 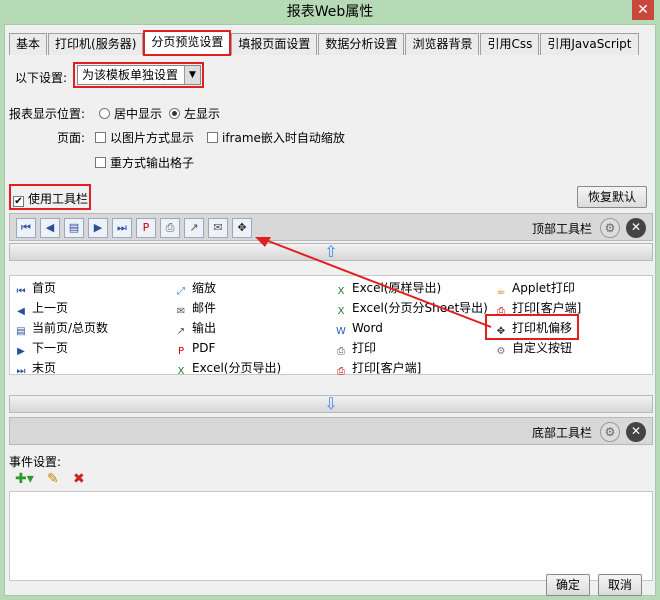 What do you see at coordinates (568, 585) in the screenshot?
I see `ok-button: 确定` at bounding box center [568, 585].